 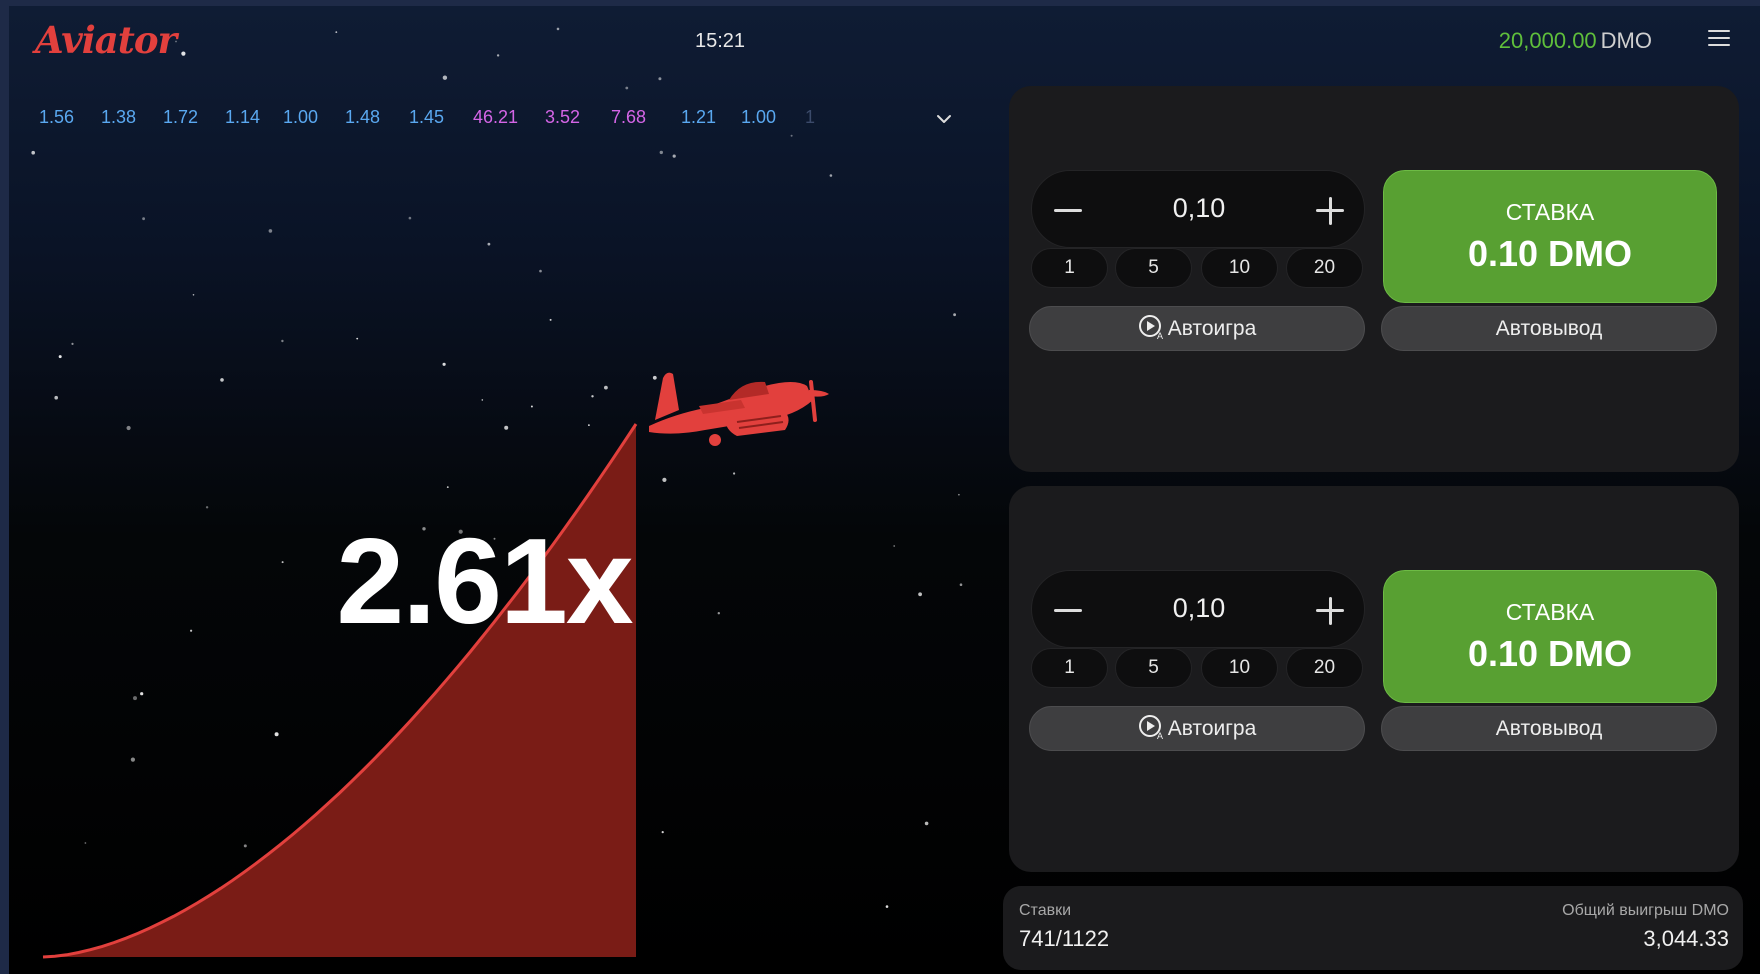 What do you see at coordinates (426, 117) in the screenshot?
I see `history-multiplier: 1.45` at bounding box center [426, 117].